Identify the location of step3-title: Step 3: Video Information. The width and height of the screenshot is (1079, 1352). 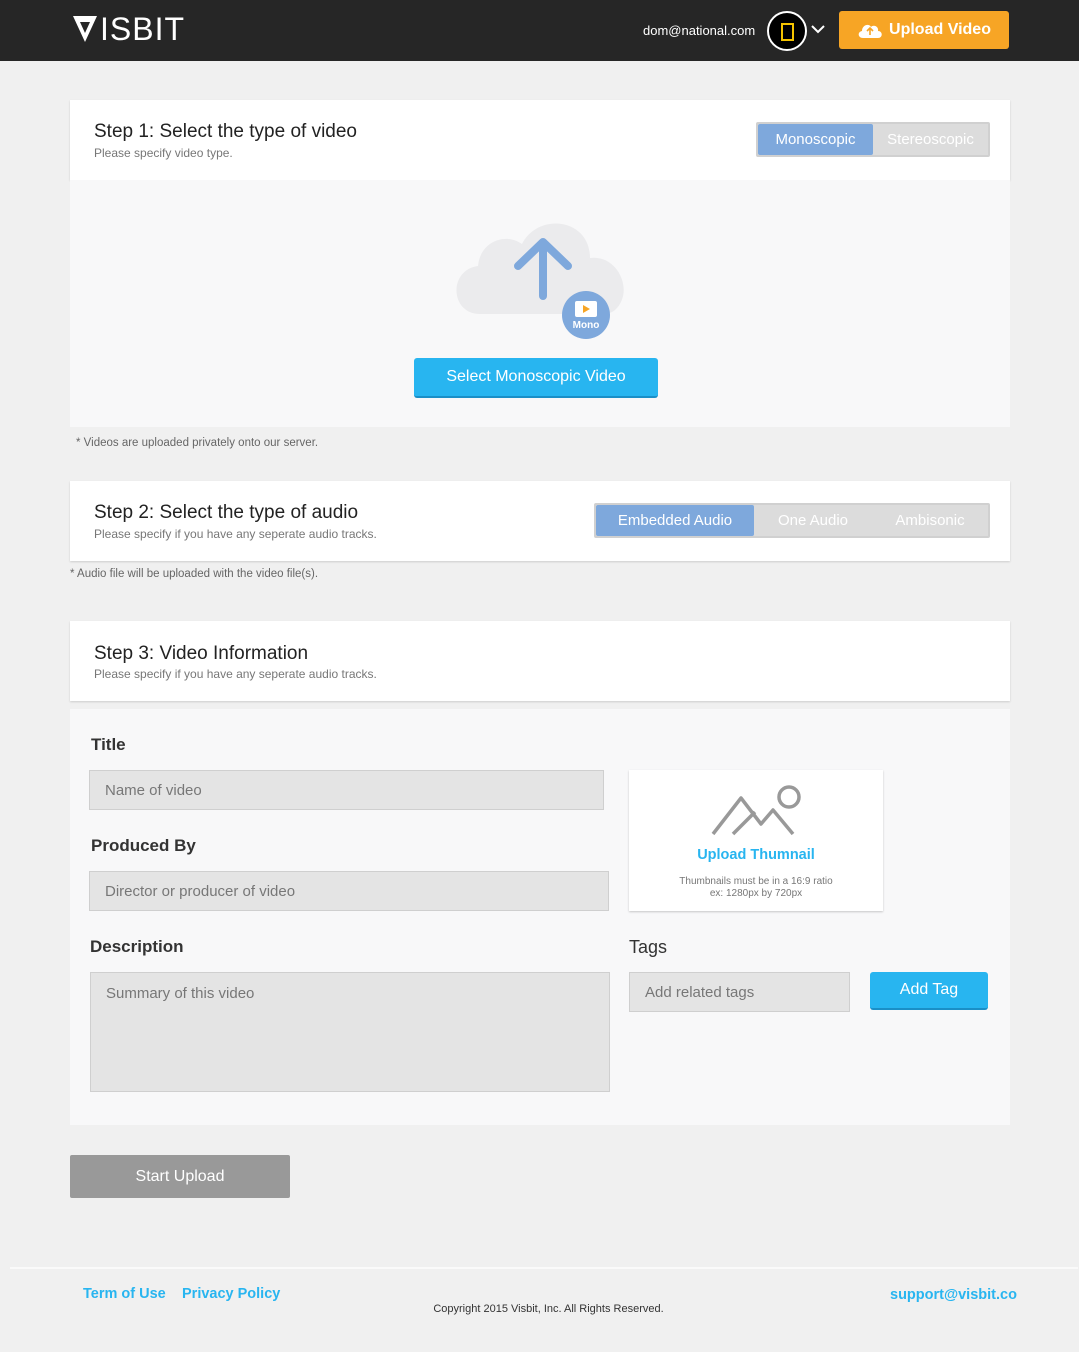
(201, 653).